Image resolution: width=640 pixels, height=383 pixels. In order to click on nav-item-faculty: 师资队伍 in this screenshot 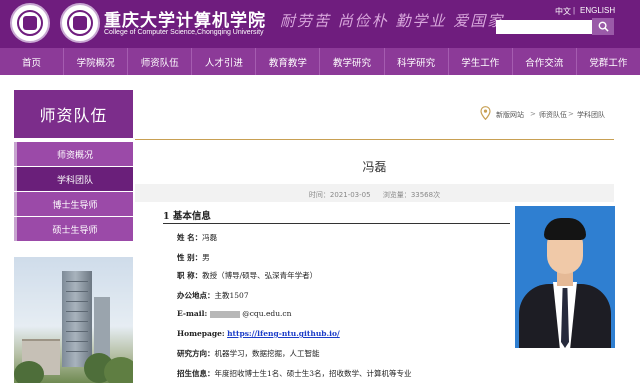, I will do `click(160, 61)`.